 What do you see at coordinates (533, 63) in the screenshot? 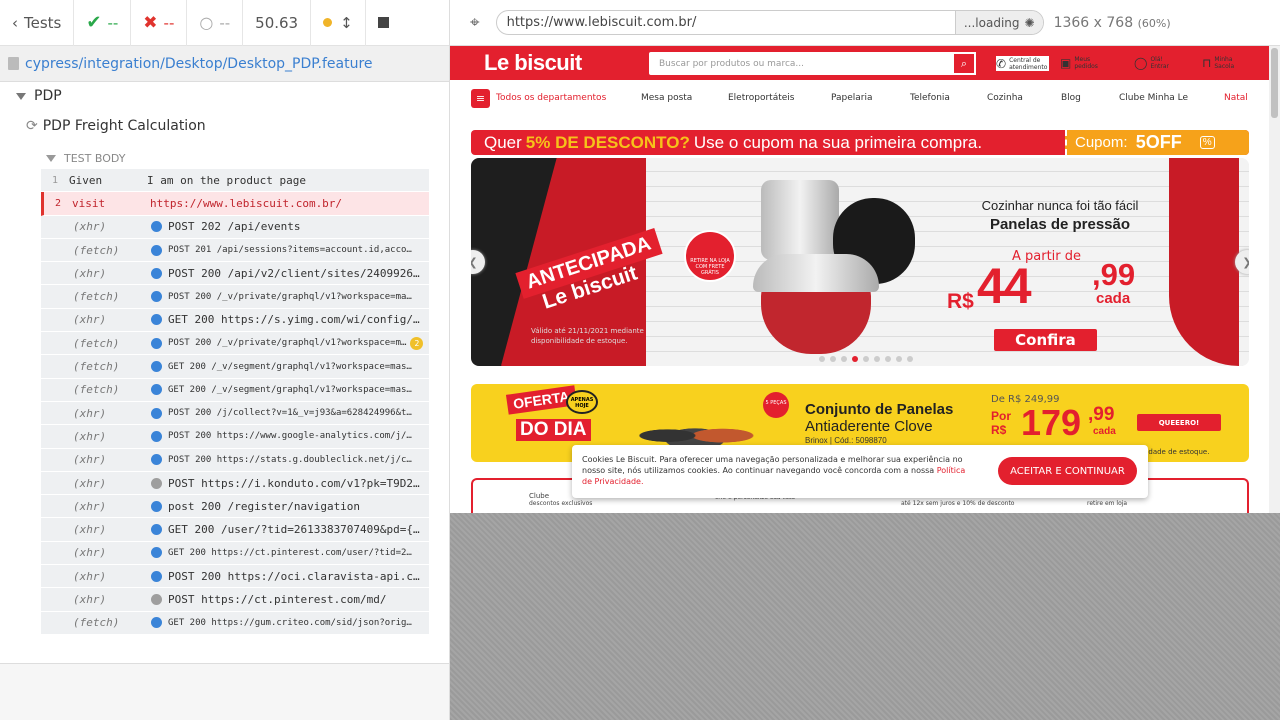
I see `site-logo: Le biscuit` at bounding box center [533, 63].